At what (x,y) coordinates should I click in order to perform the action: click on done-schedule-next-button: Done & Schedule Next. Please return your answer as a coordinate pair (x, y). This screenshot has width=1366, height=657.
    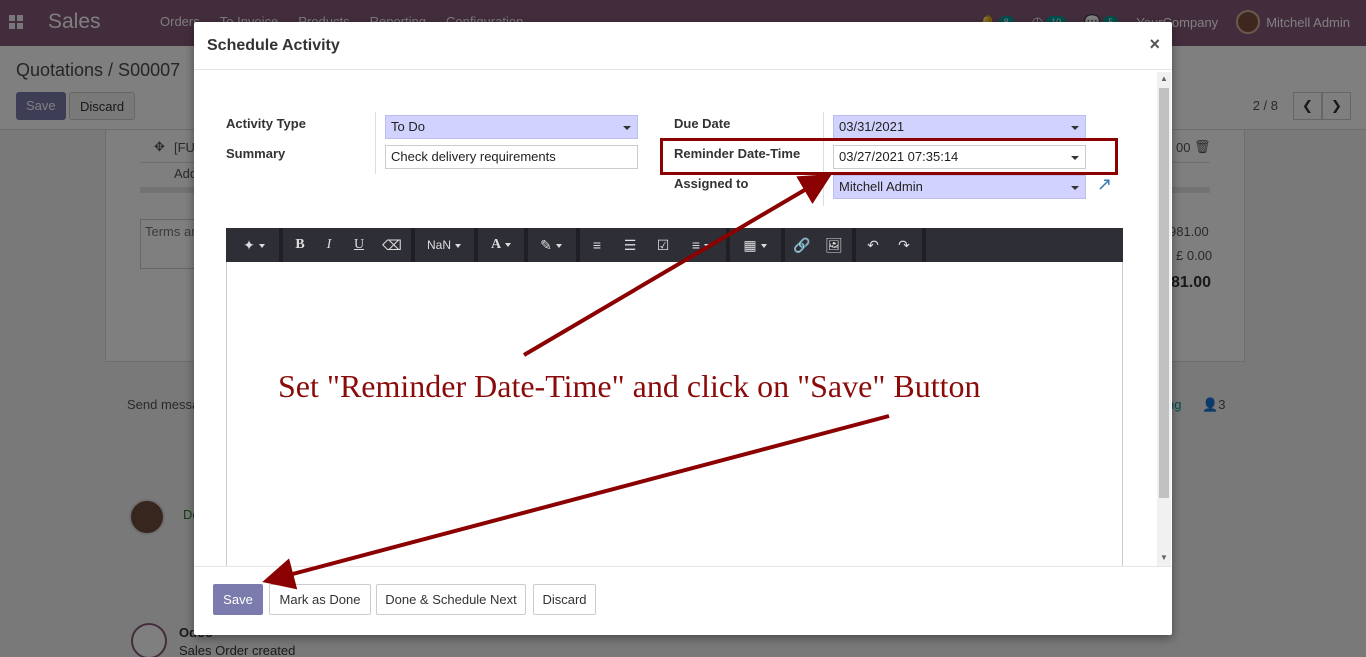
    Looking at the image, I should click on (451, 599).